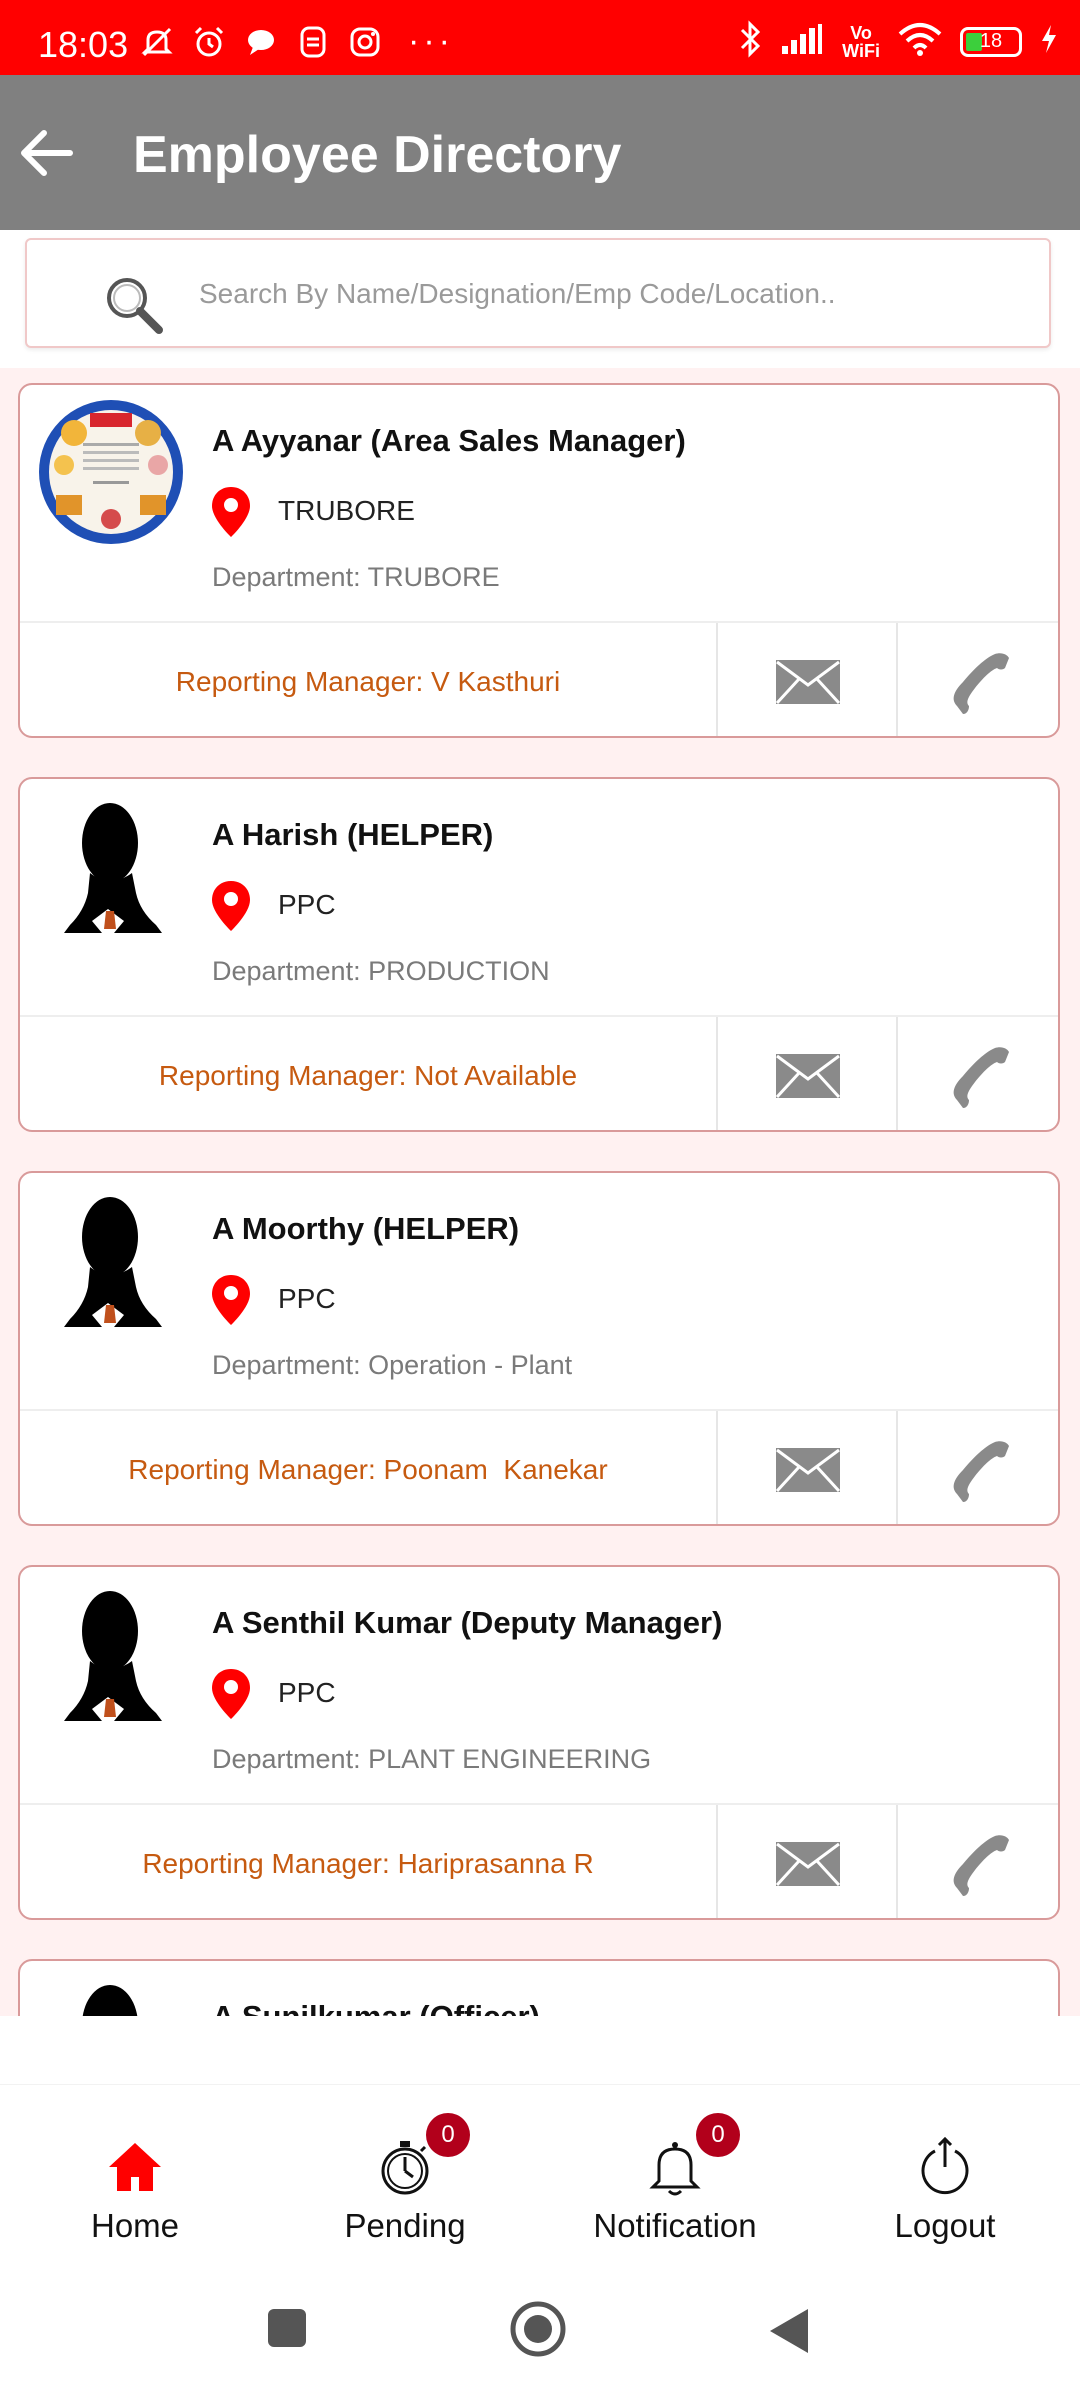 The height and width of the screenshot is (2408, 1080). Describe the element at coordinates (1049, 41) in the screenshot. I see `charging-icon` at that location.